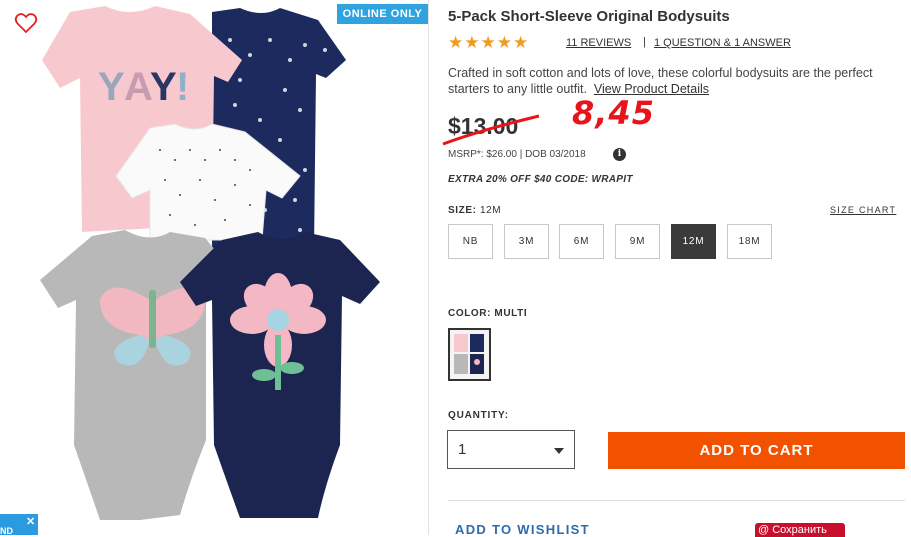  Describe the element at coordinates (613, 113) in the screenshot. I see `handwritten-price: 8,45` at that location.